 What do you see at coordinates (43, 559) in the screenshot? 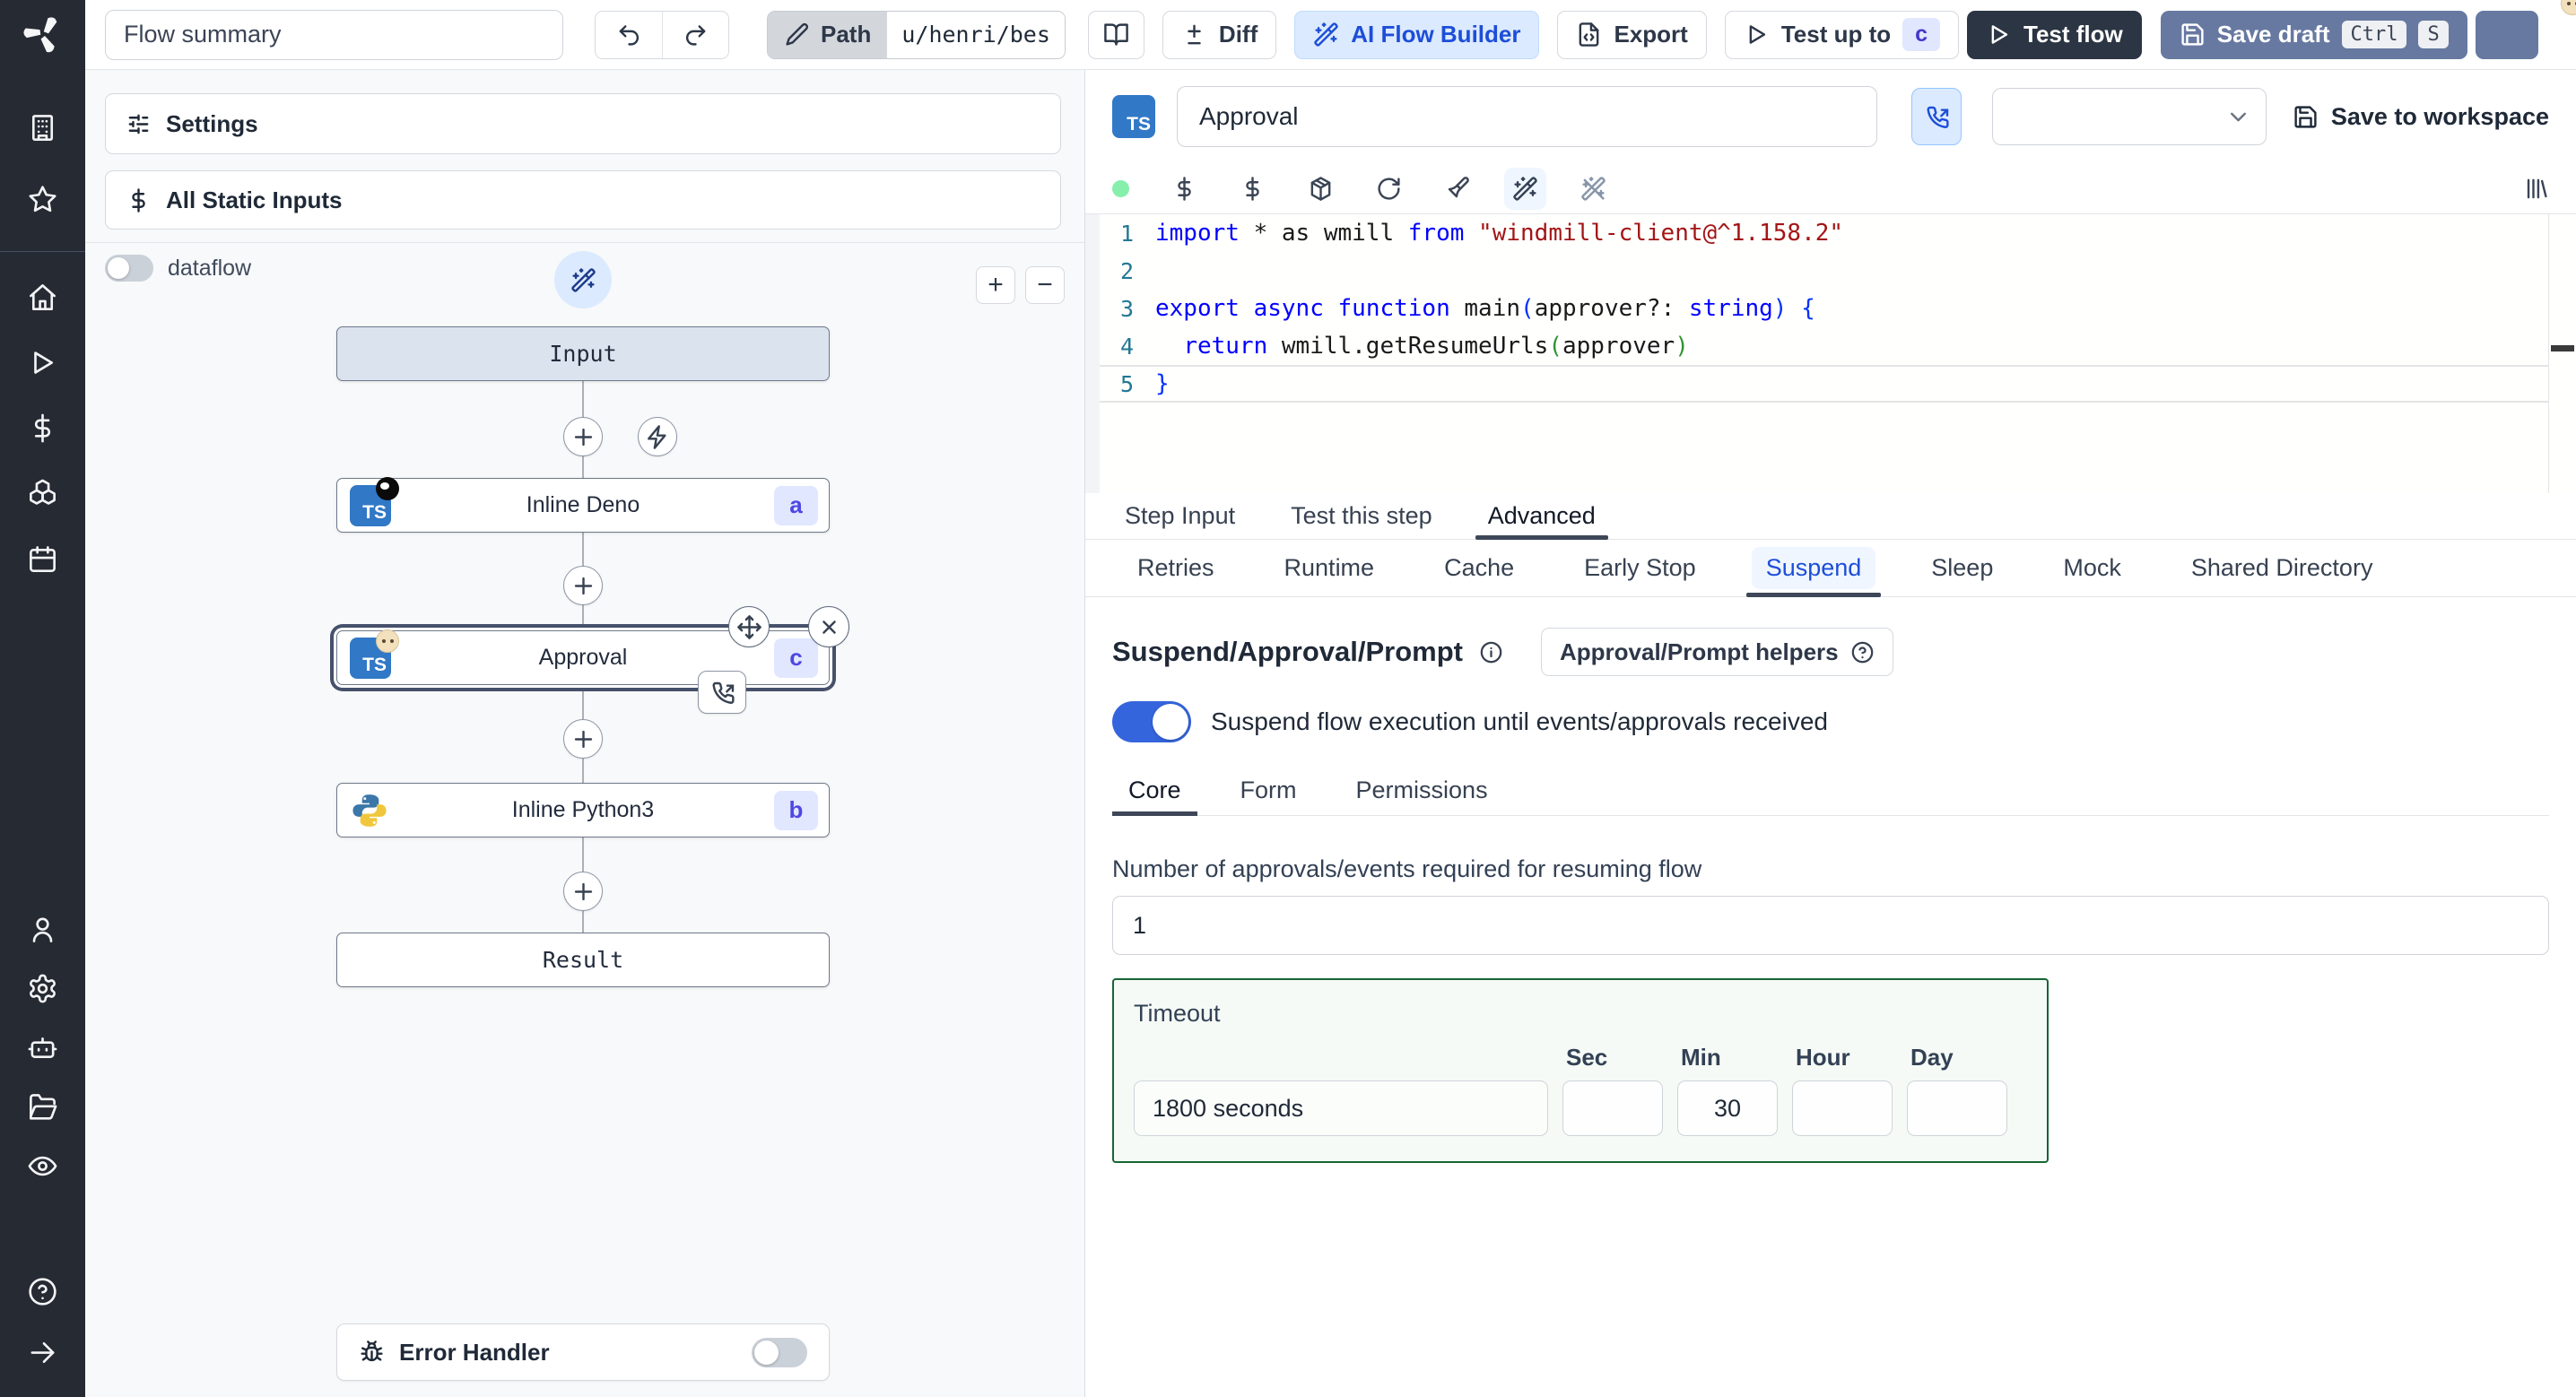
I see `sidebar-calendar-icon` at bounding box center [43, 559].